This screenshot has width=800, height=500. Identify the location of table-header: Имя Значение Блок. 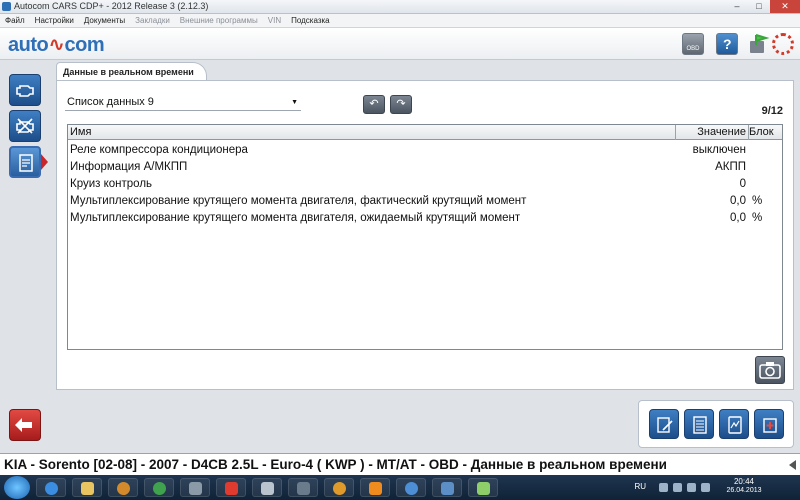
(425, 132).